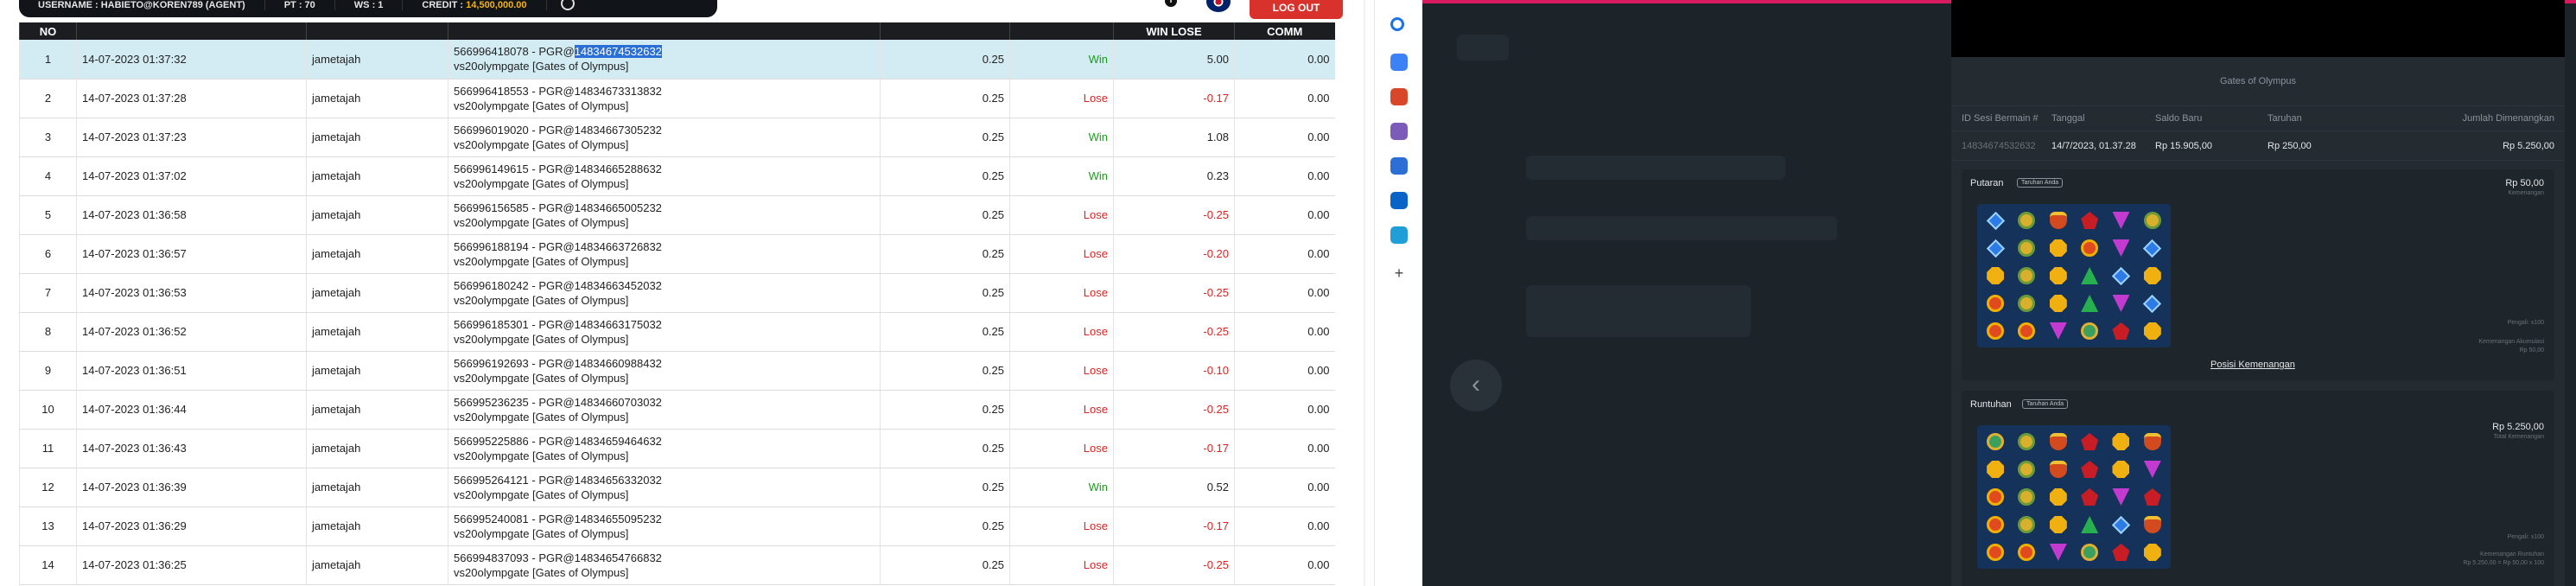 The height and width of the screenshot is (586, 2576). I want to click on copilot-icon, so click(1399, 166).